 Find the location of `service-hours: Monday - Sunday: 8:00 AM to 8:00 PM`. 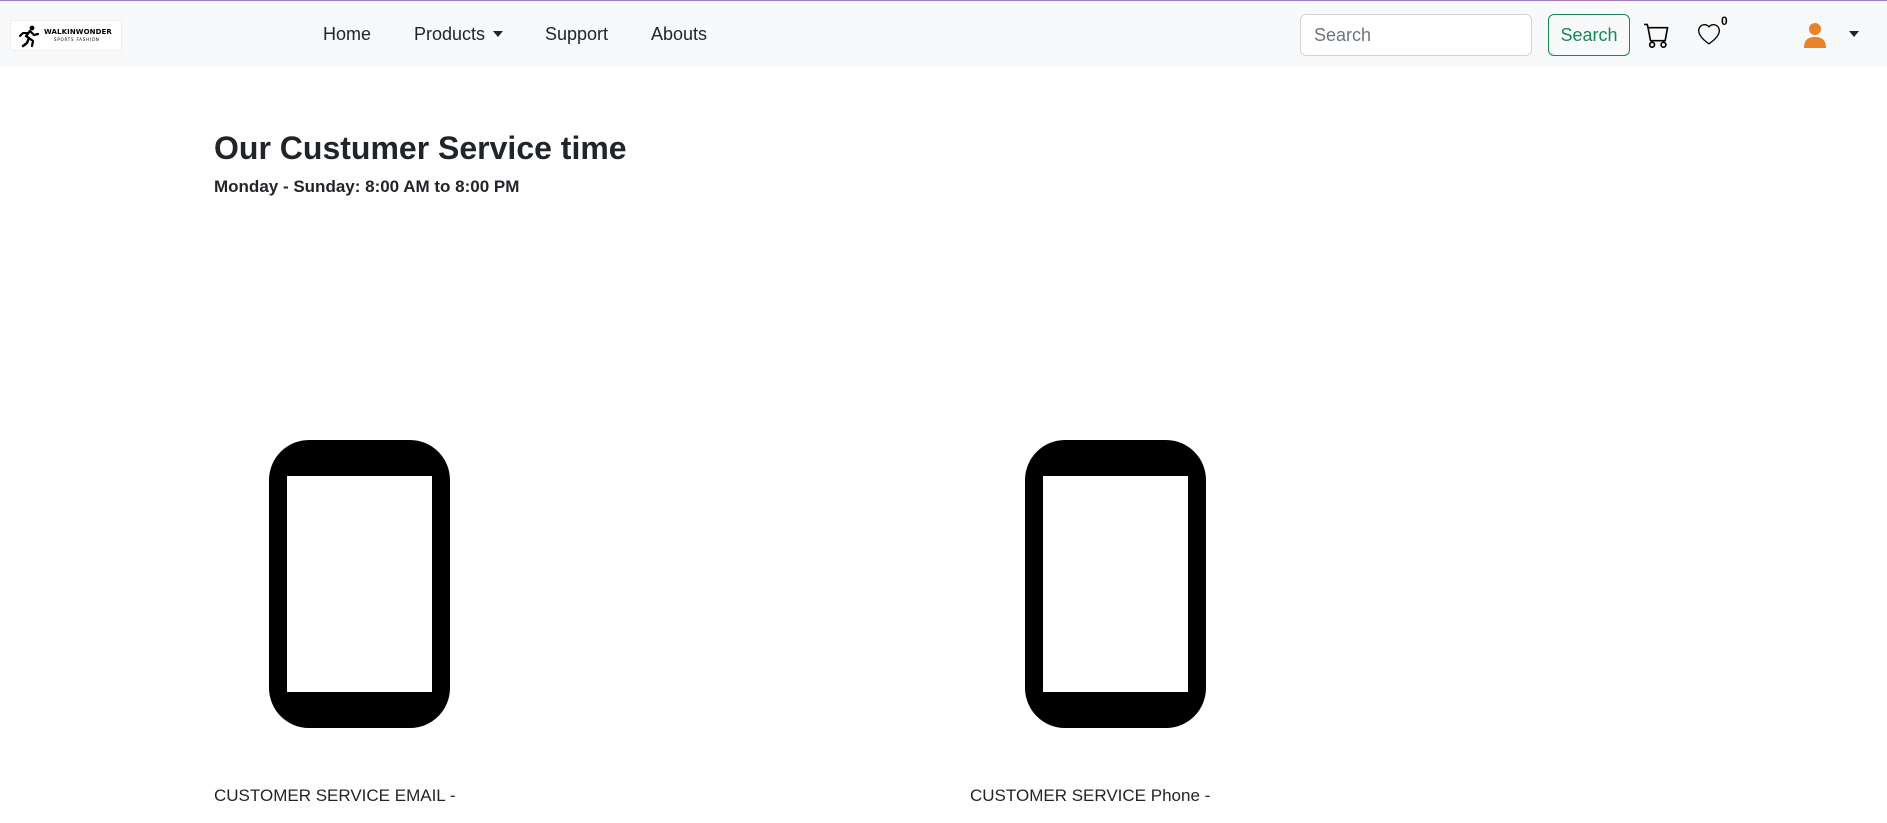

service-hours: Monday - Sunday: 8:00 AM to 8:00 PM is located at coordinates (367, 186).